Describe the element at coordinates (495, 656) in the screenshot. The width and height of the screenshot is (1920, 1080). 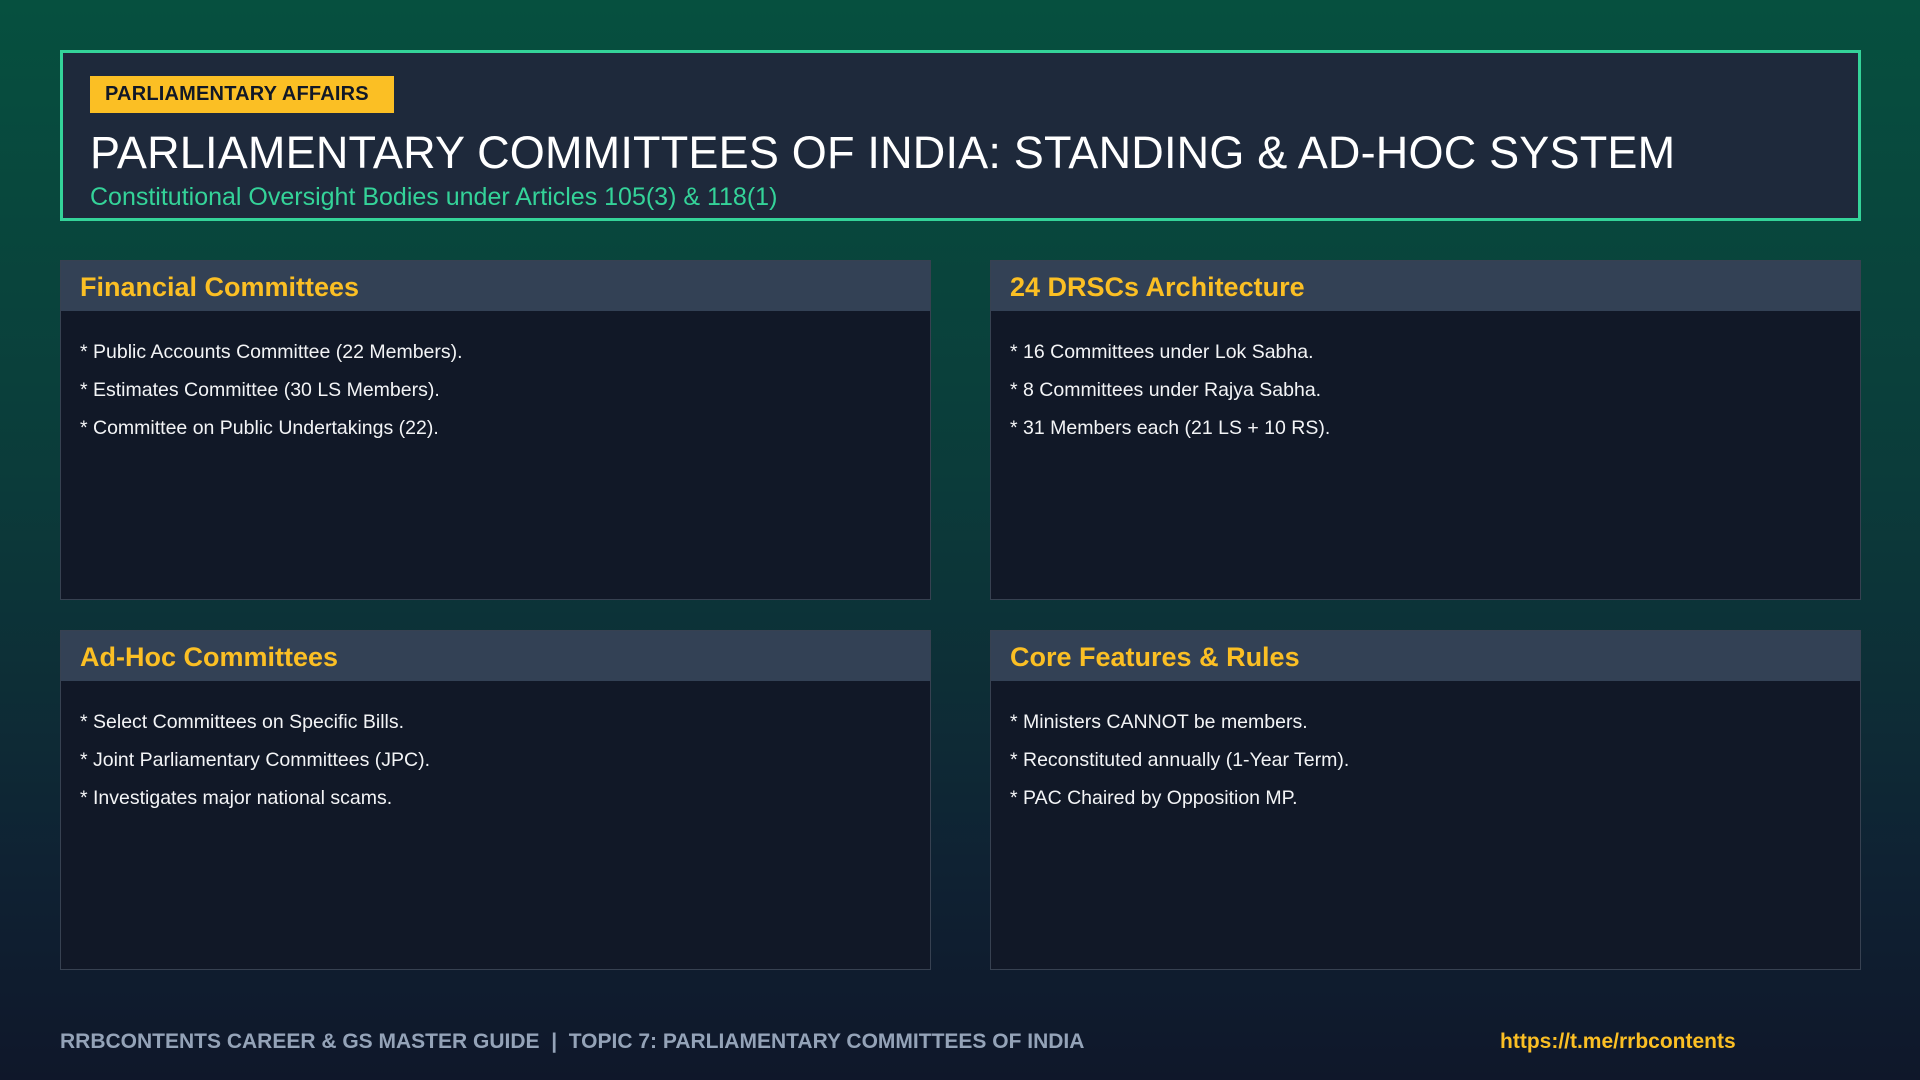
I see `card-title: Ad-Hoc Committees` at that location.